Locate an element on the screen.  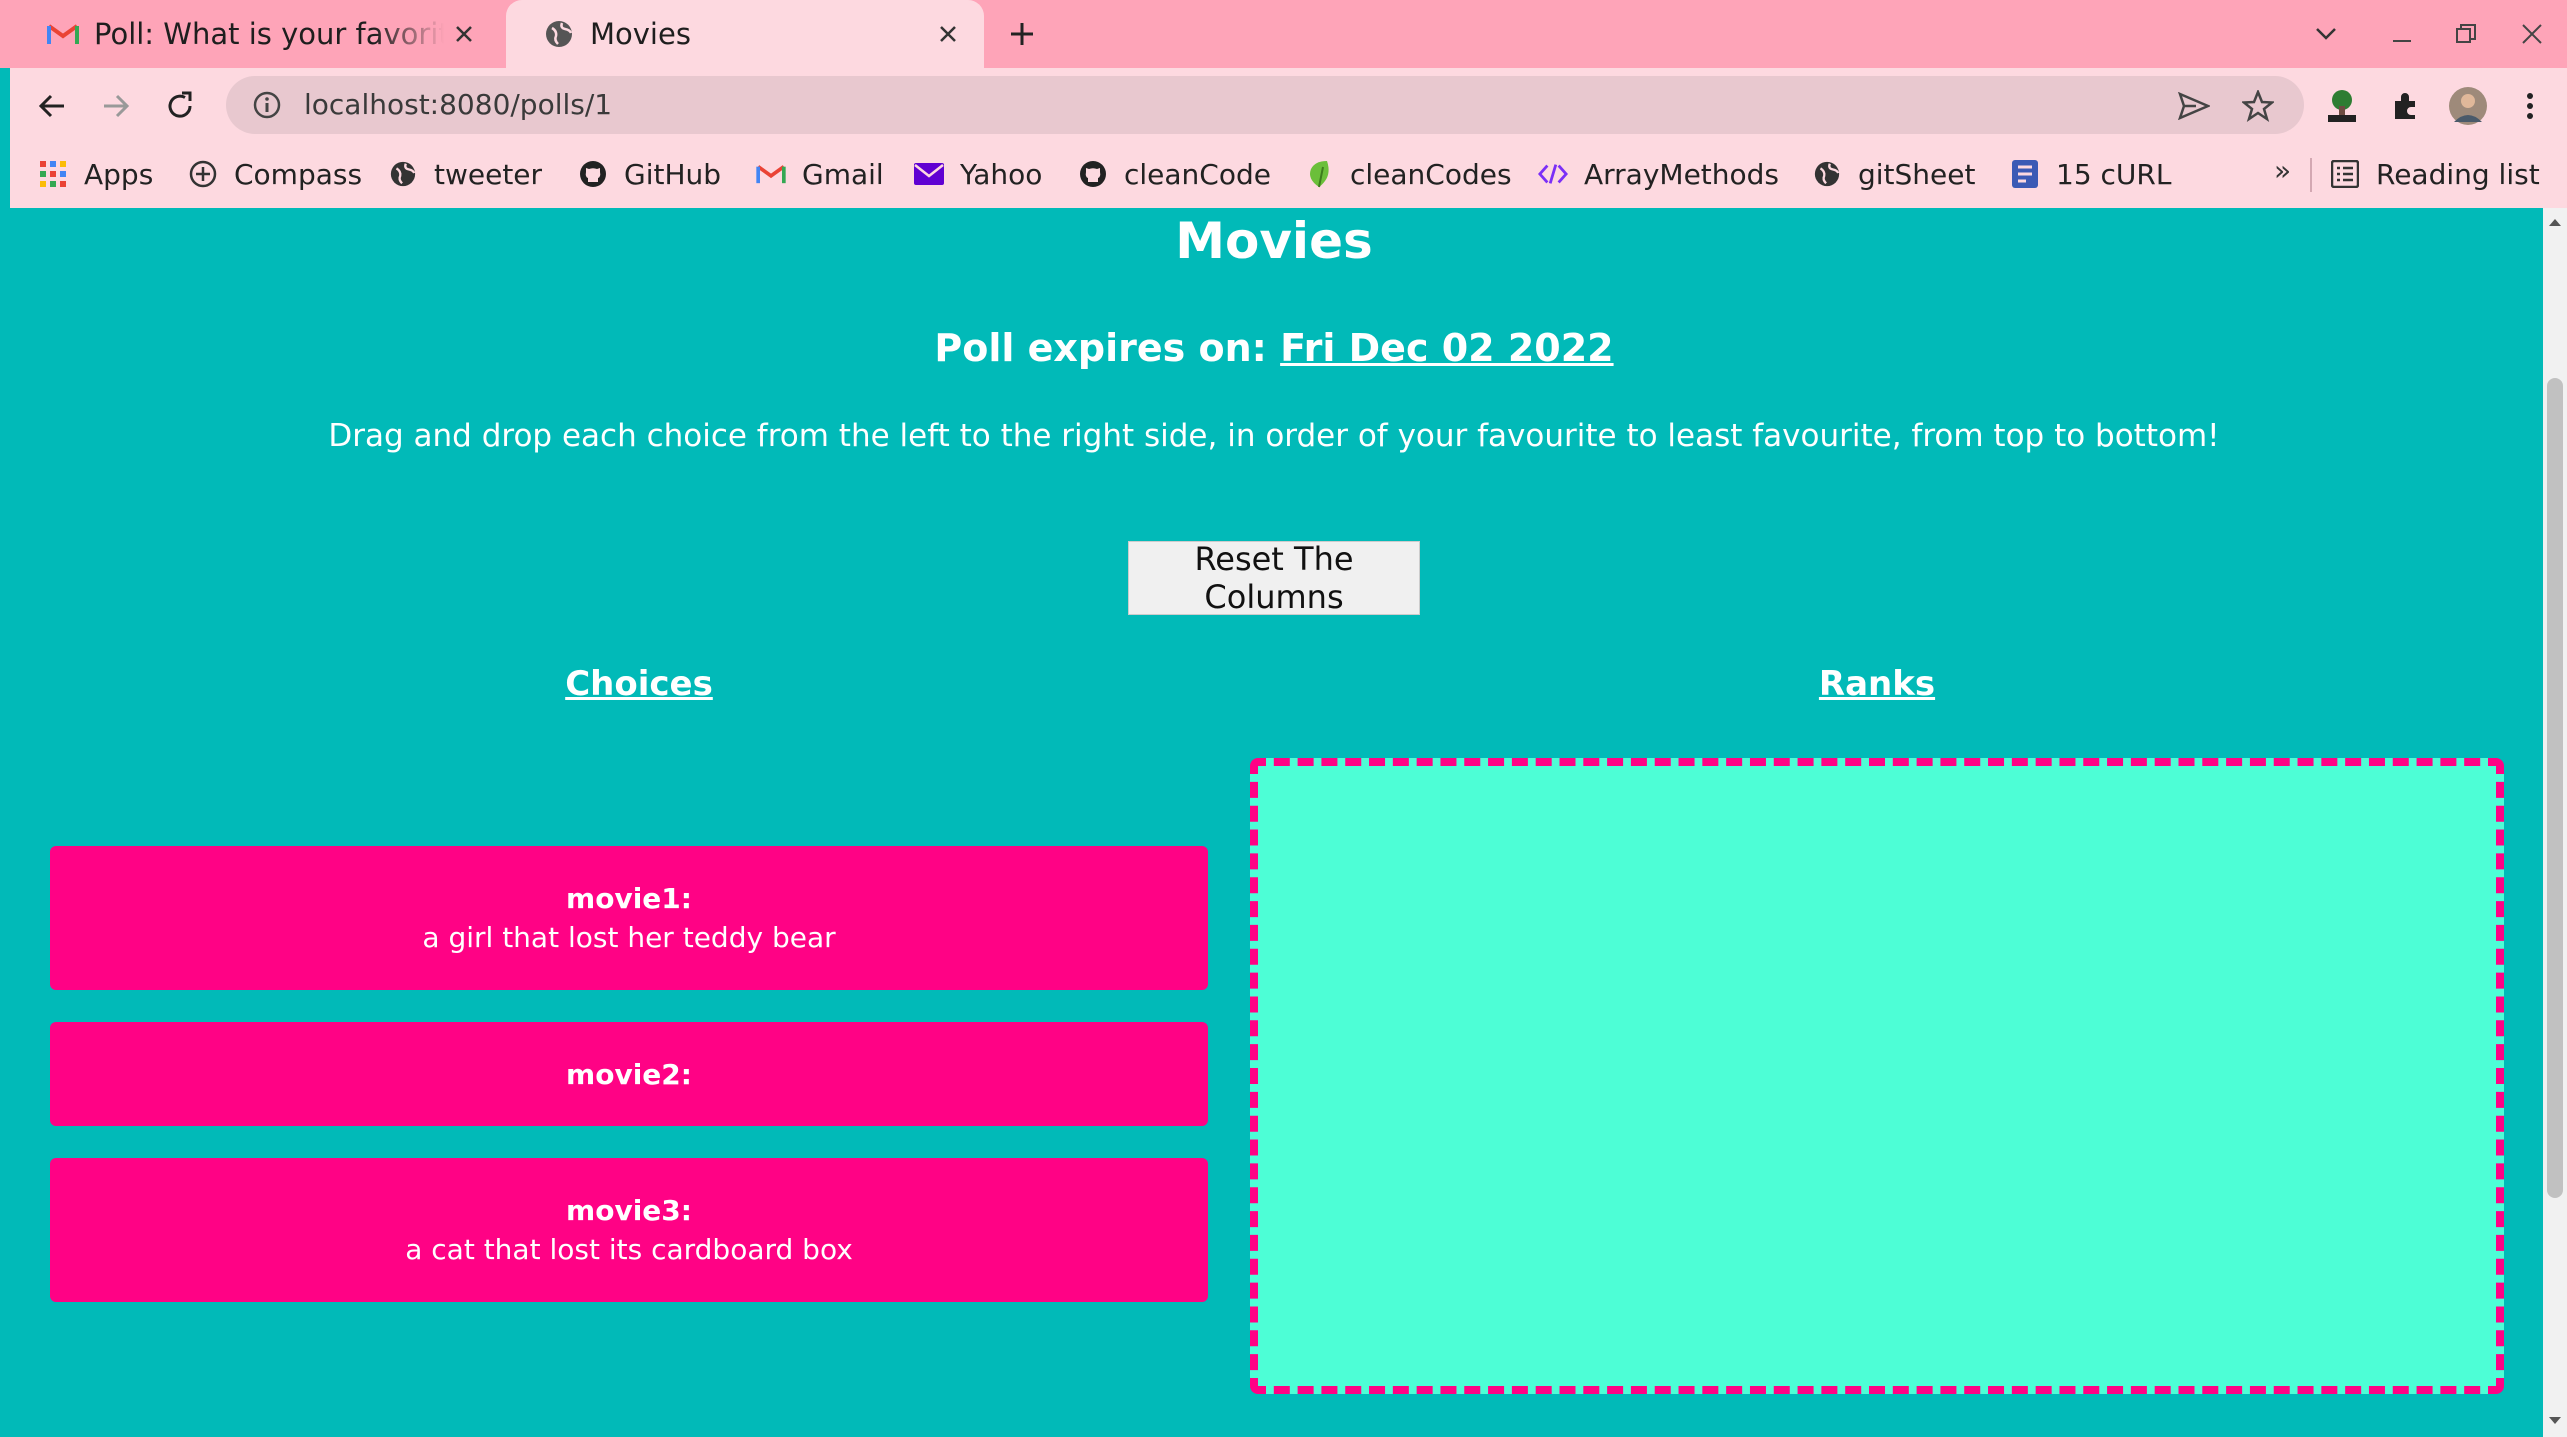
code-icon is located at coordinates (1553, 174).